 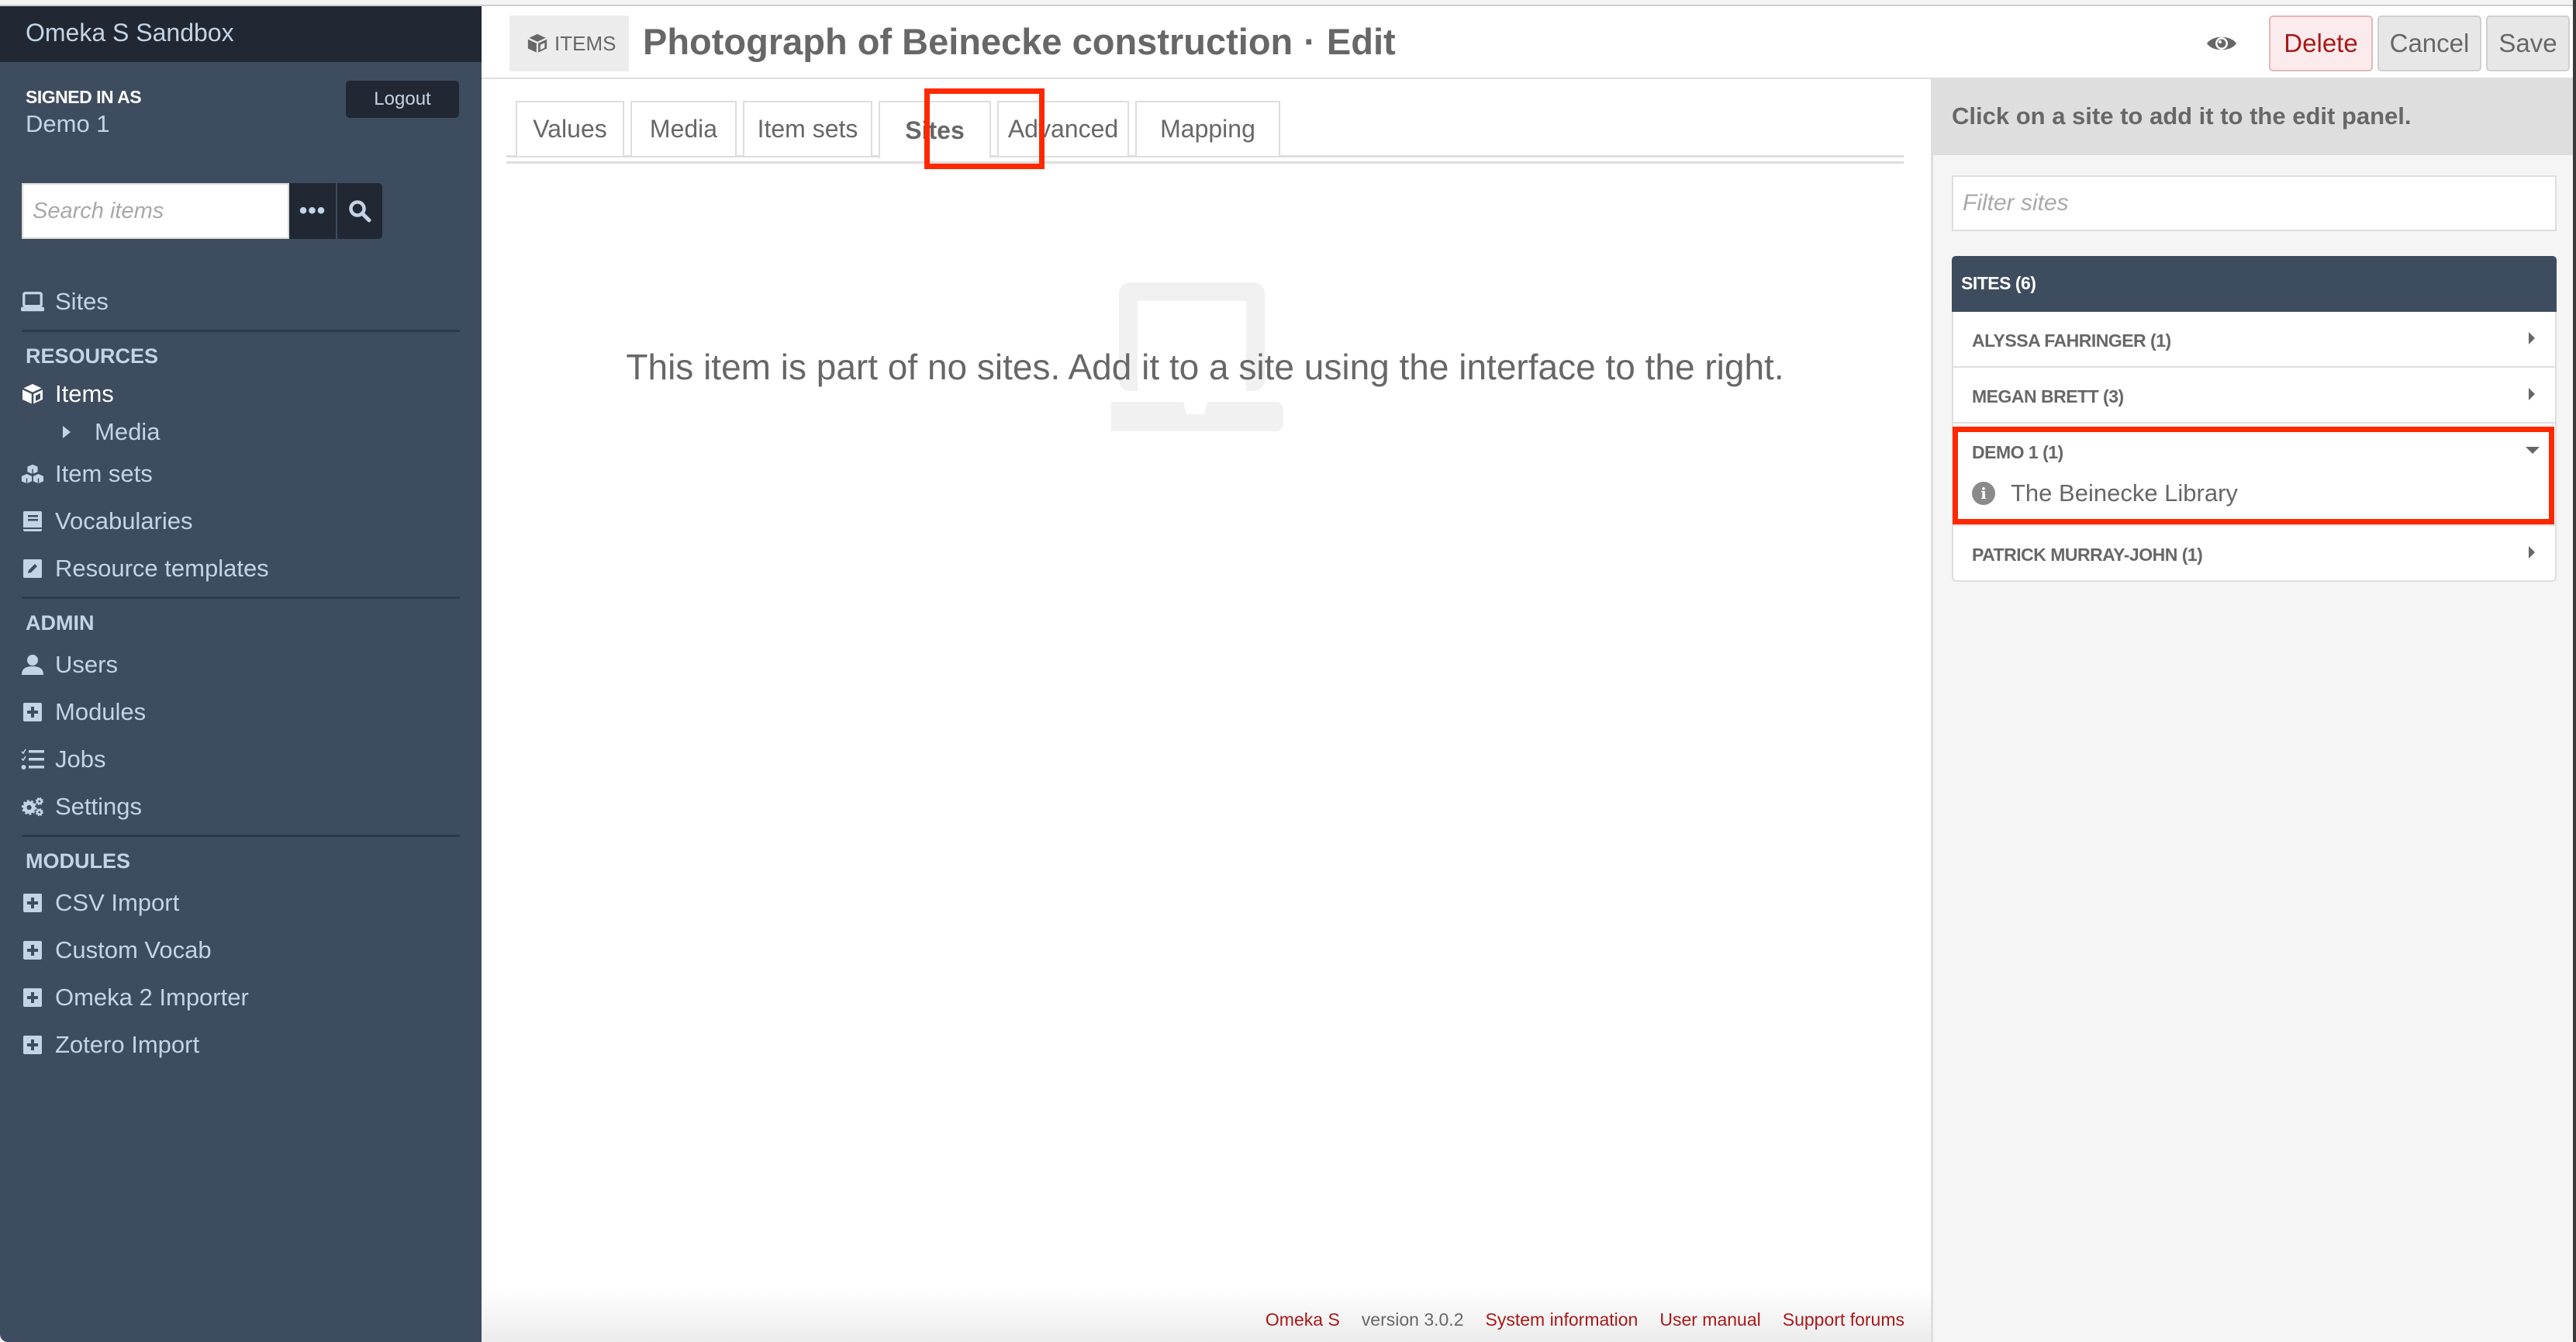 I want to click on resource-type-label: ITEMS, so click(x=585, y=43).